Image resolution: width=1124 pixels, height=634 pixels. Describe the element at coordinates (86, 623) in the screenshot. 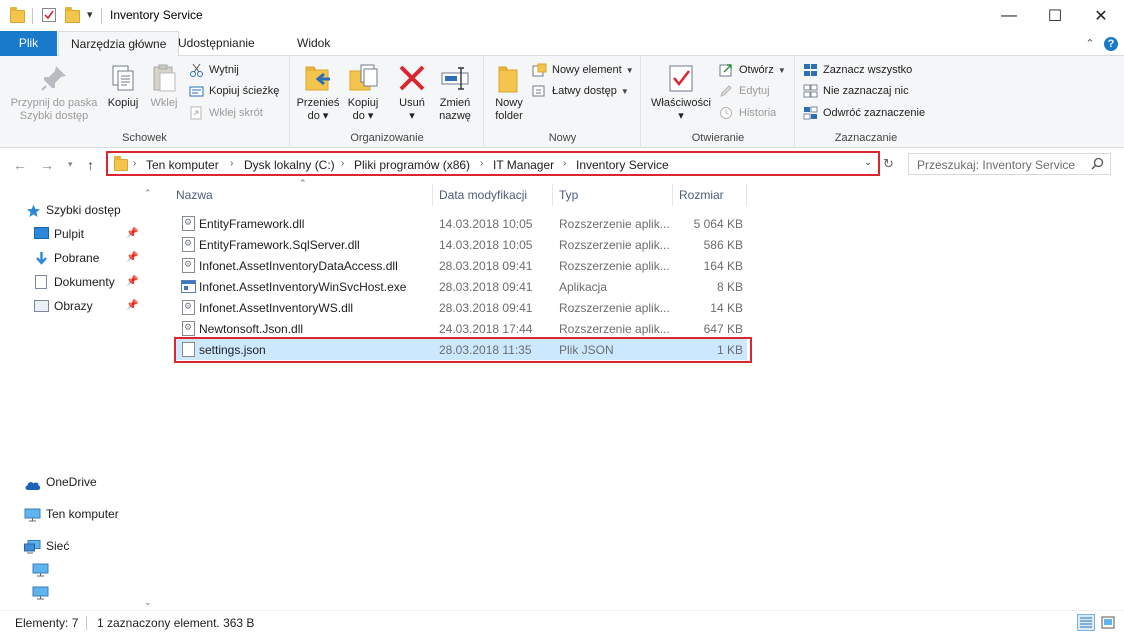

I see `status-divider` at that location.